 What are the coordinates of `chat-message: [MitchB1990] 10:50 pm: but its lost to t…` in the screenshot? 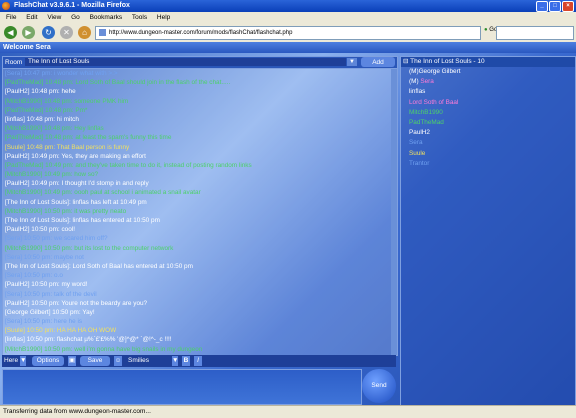 It's located at (89, 248).